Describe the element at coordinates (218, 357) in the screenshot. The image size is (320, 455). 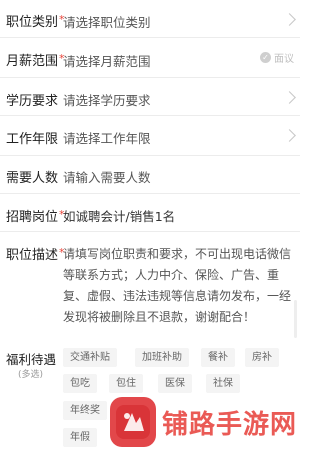
I see `welfare-tag: 餐补` at that location.